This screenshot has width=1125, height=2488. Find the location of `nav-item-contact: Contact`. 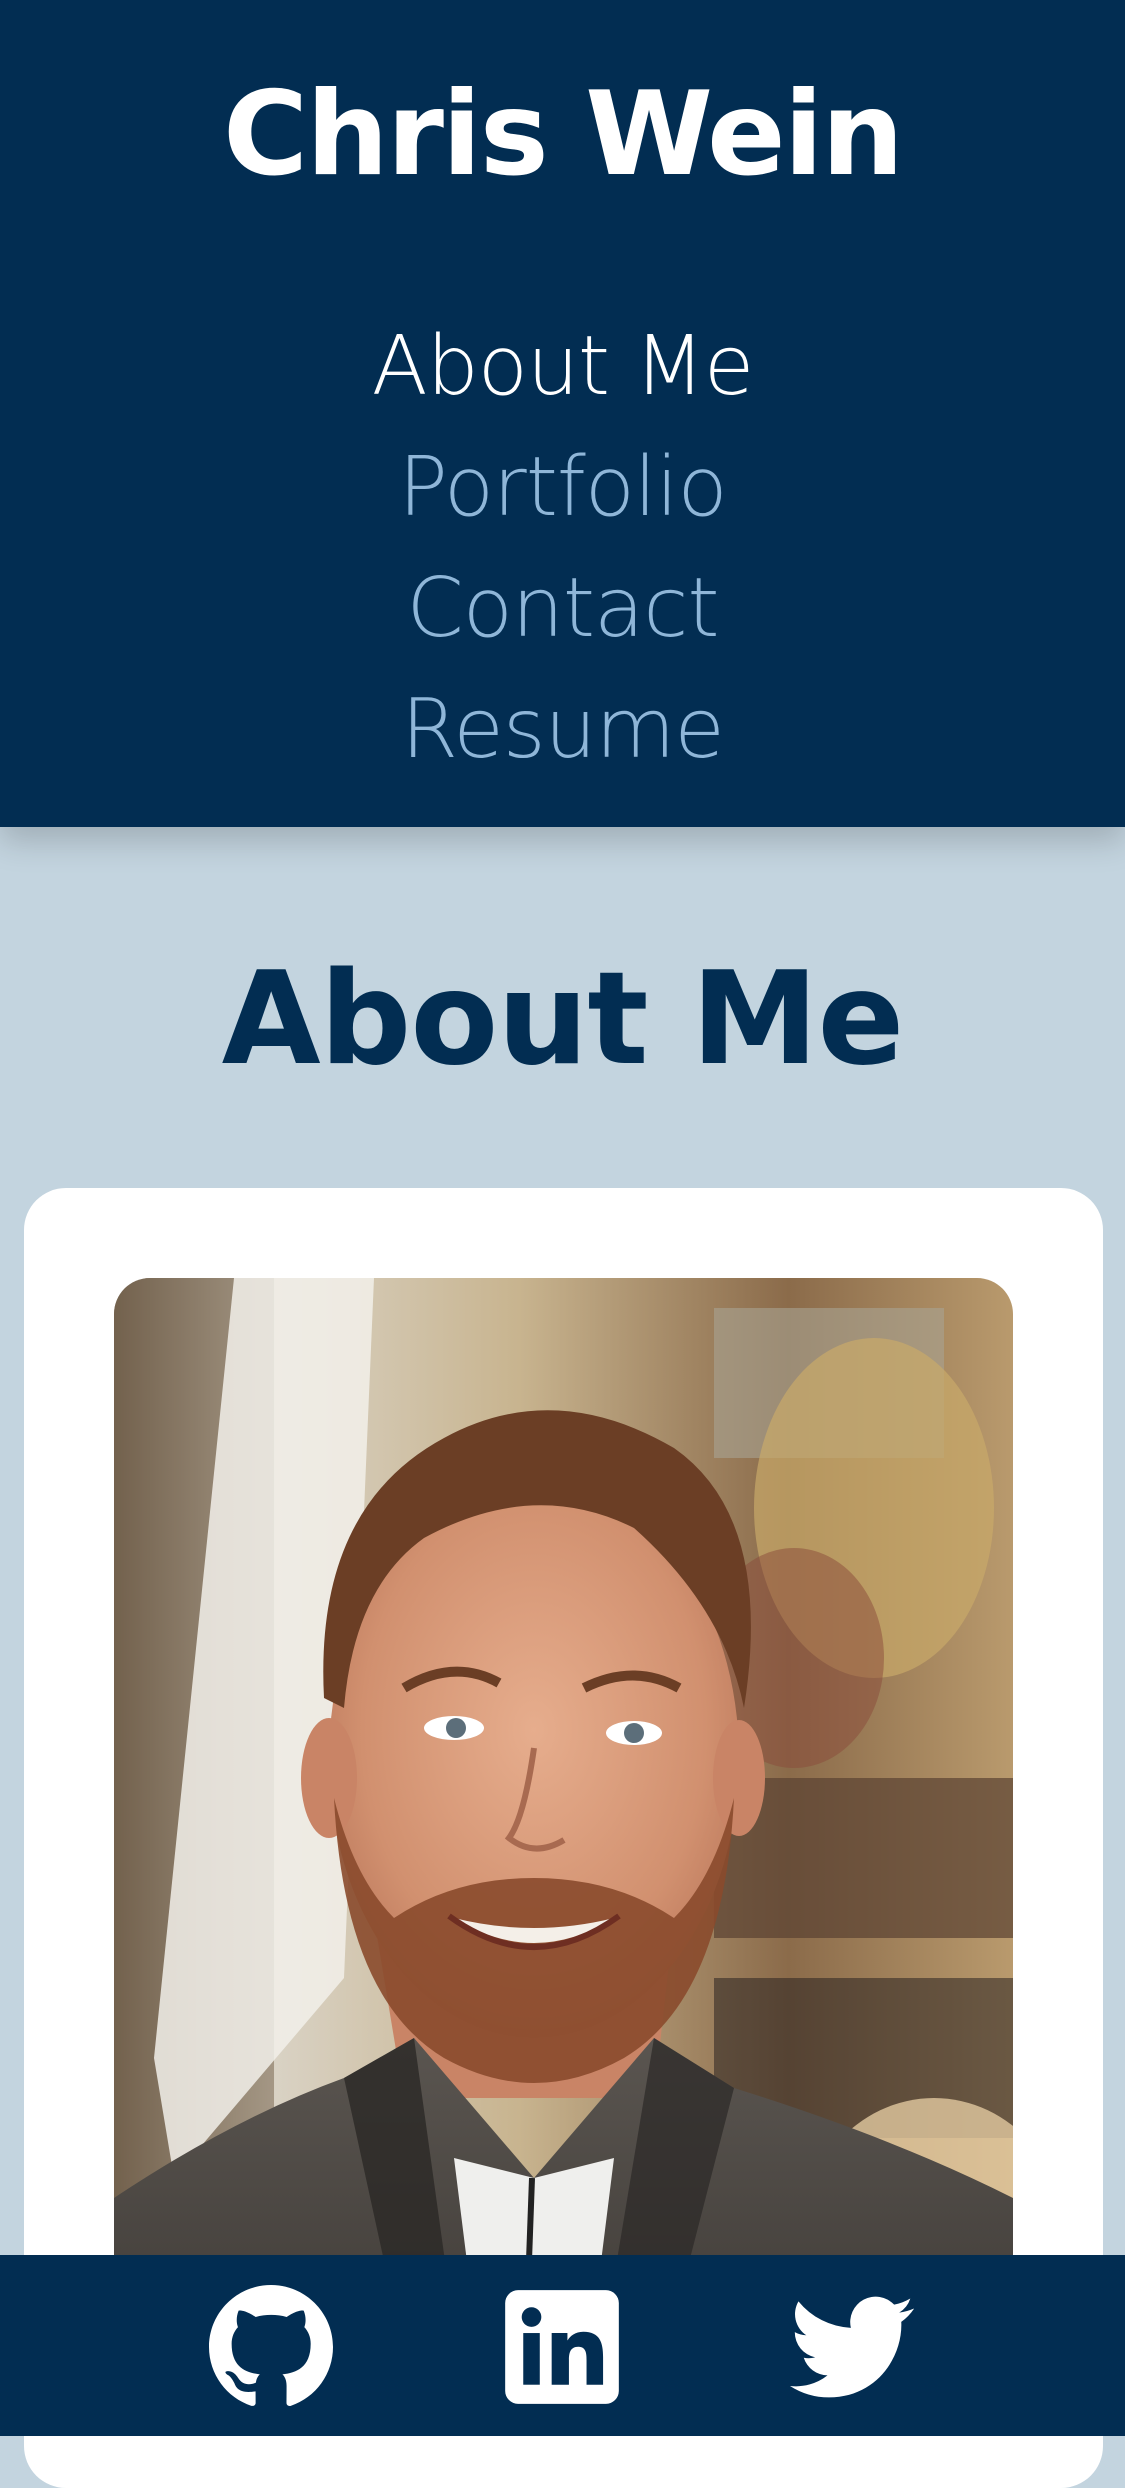

nav-item-contact: Contact is located at coordinates (562, 608).